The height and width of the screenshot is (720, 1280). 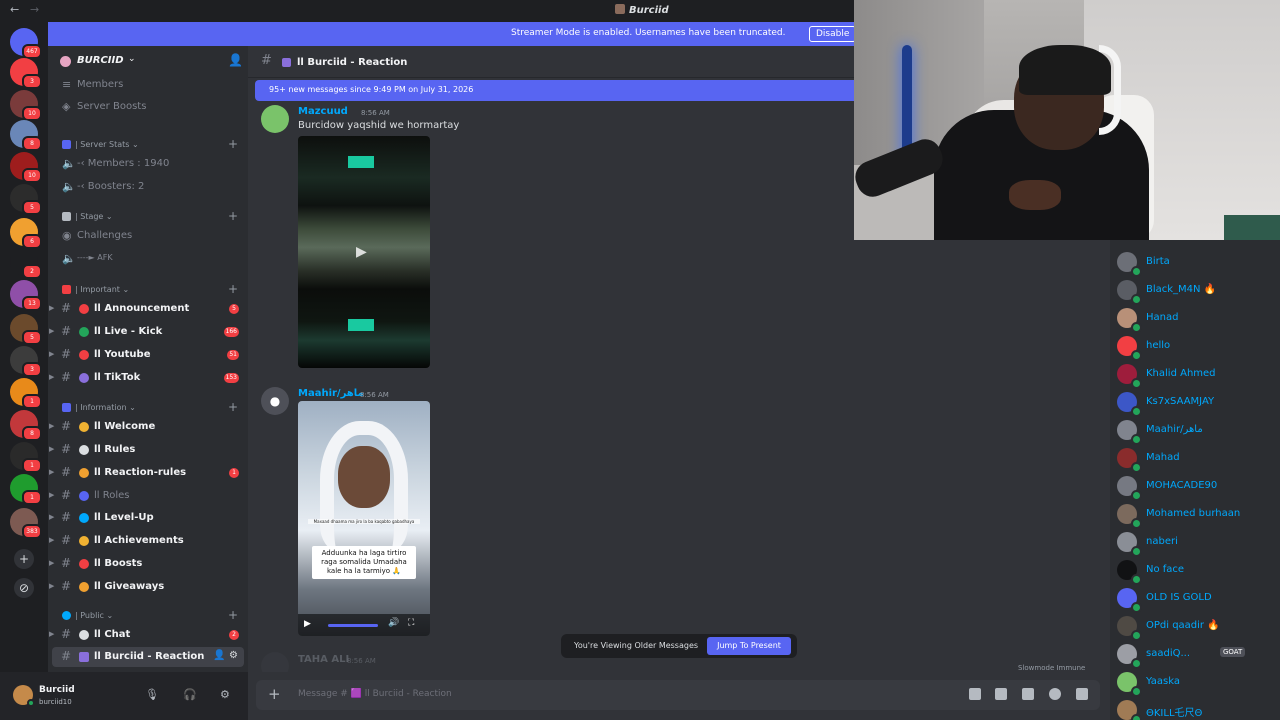 I want to click on member-item: ΘKILL乇尺Θ, so click(x=1195, y=709).